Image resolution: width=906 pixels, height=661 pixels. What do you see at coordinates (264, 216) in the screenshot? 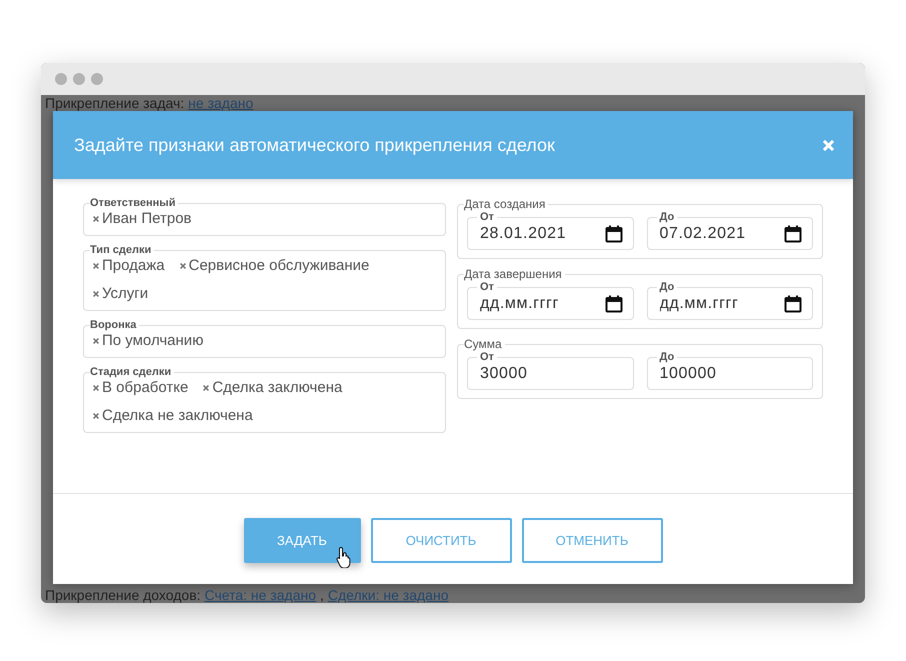
I see `tag-select-field: Ответственный Иван Петров` at bounding box center [264, 216].